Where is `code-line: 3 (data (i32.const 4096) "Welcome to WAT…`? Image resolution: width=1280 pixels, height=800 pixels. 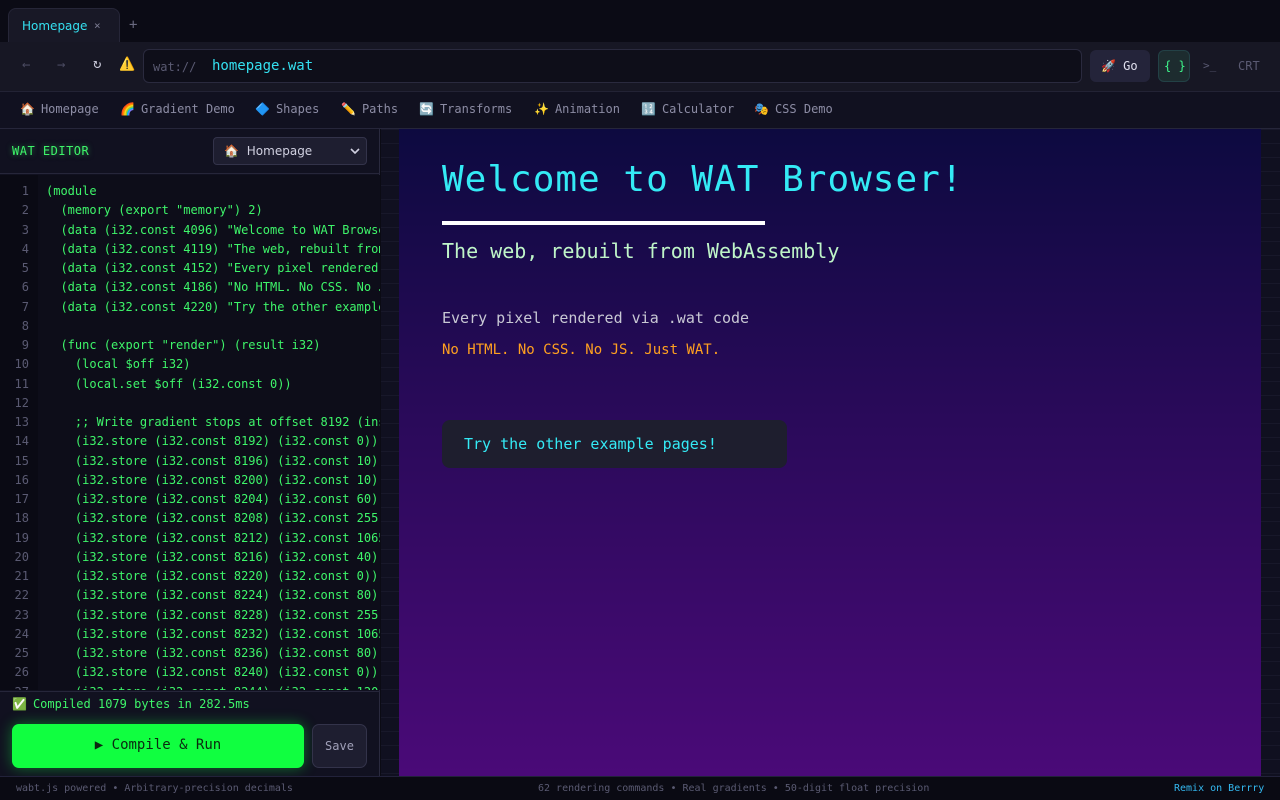 code-line: 3 (data (i32.const 4096) "Welcome to WAT… is located at coordinates (190, 230).